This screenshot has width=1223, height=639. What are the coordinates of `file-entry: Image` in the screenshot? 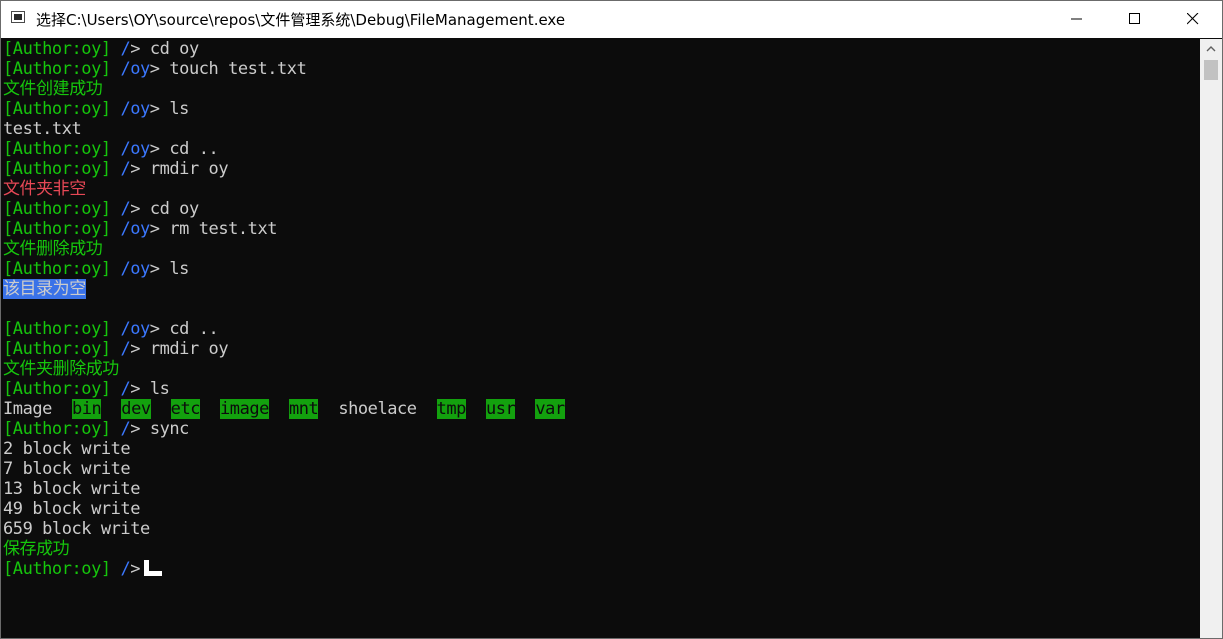 It's located at (27, 409).